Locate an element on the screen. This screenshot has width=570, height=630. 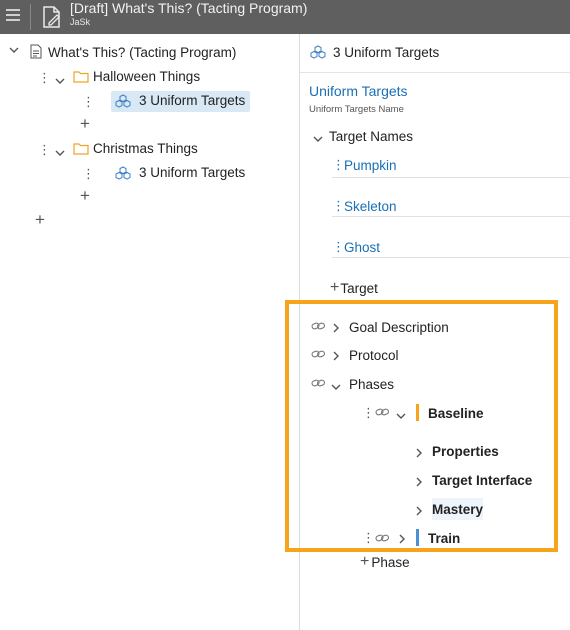
add-target-label: Target is located at coordinates (359, 288).